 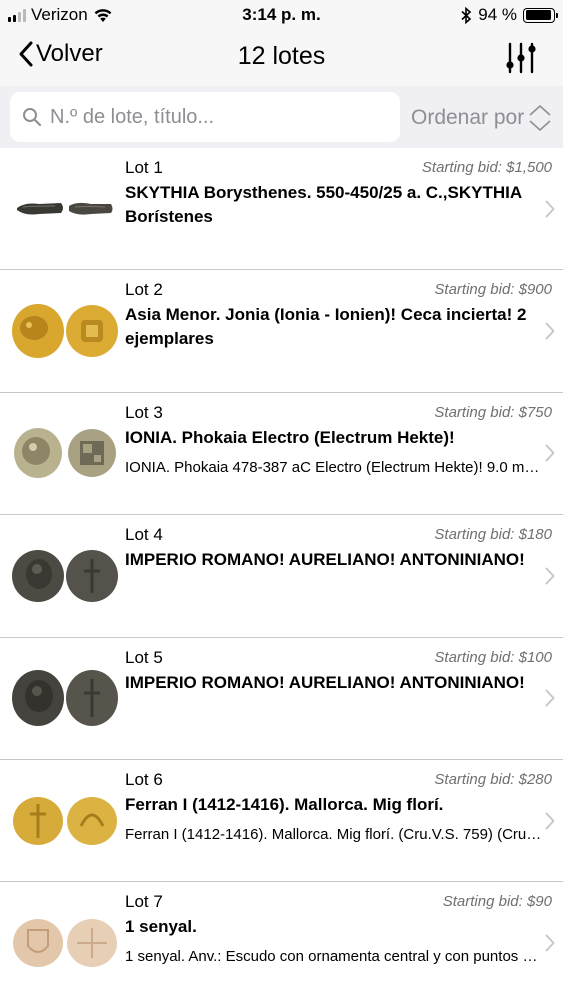 What do you see at coordinates (466, 15) in the screenshot?
I see `bluetooth-icon` at bounding box center [466, 15].